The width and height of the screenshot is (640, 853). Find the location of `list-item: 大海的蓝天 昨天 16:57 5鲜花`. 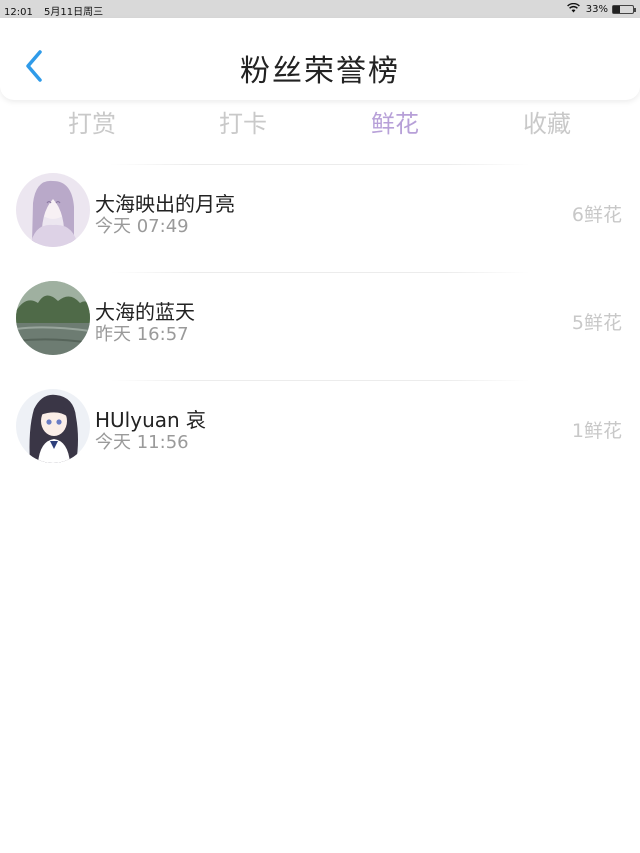

list-item: 大海的蓝天 昨天 16:57 5鲜花 is located at coordinates (320, 326).